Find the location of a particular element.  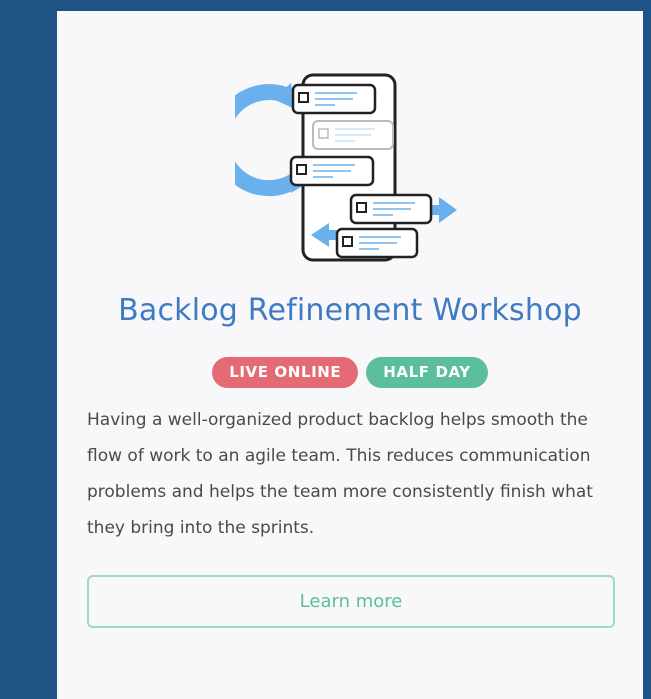

live-online-badge: LIVE ONLINE is located at coordinates (285, 372).